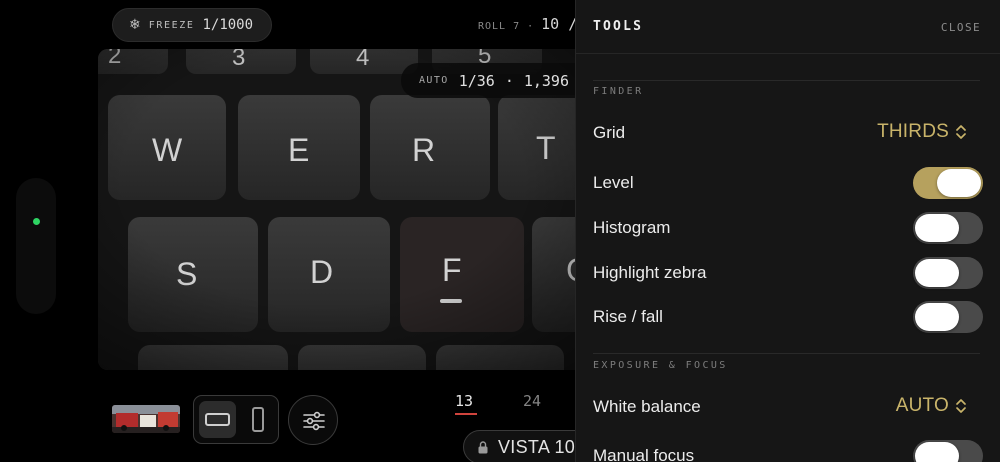 The height and width of the screenshot is (462, 1000). What do you see at coordinates (36, 221) in the screenshot?
I see `status-indicator` at bounding box center [36, 221].